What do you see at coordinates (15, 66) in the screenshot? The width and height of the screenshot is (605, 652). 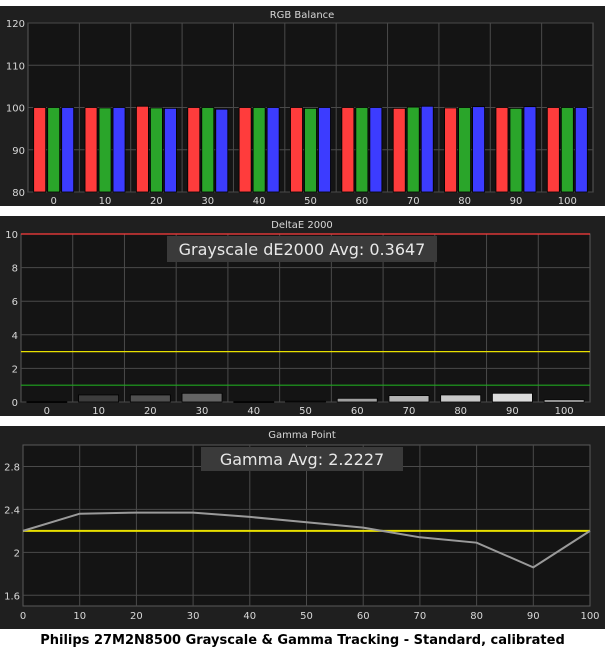 I see `y-tick-label: 110` at bounding box center [15, 66].